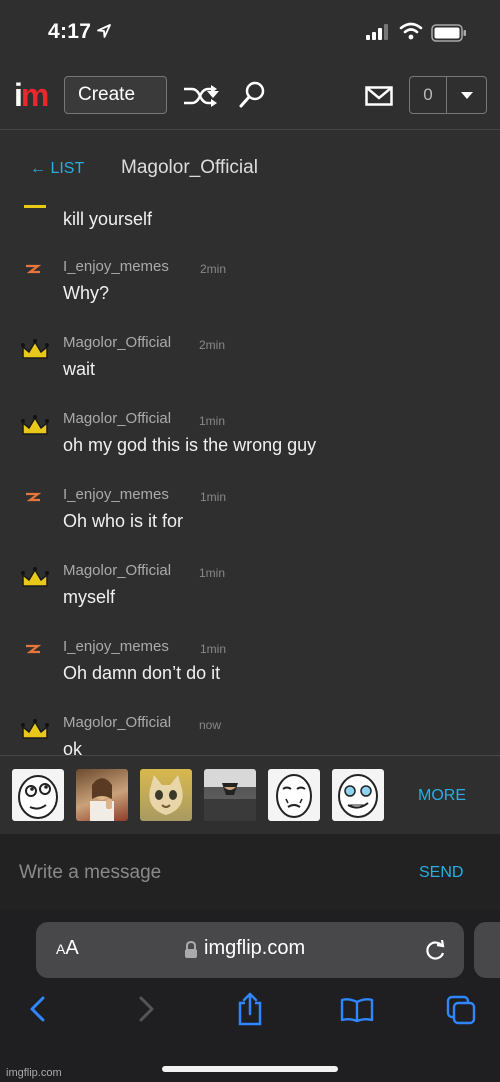 This screenshot has height=1082, width=500. I want to click on logo-letter-m: m, so click(34, 95).